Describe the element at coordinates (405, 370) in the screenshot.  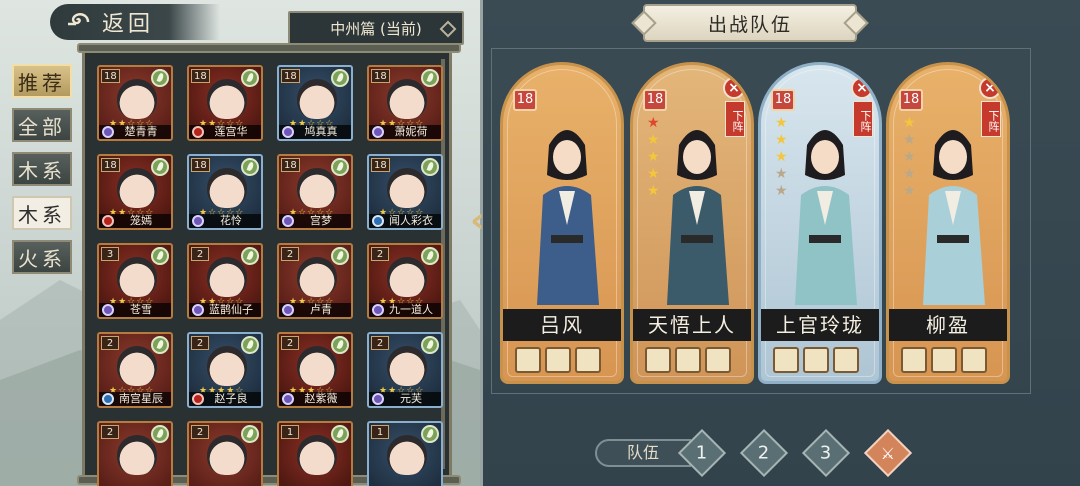
I see `hero-card: 2 ★★☆☆☆ 元芙` at that location.